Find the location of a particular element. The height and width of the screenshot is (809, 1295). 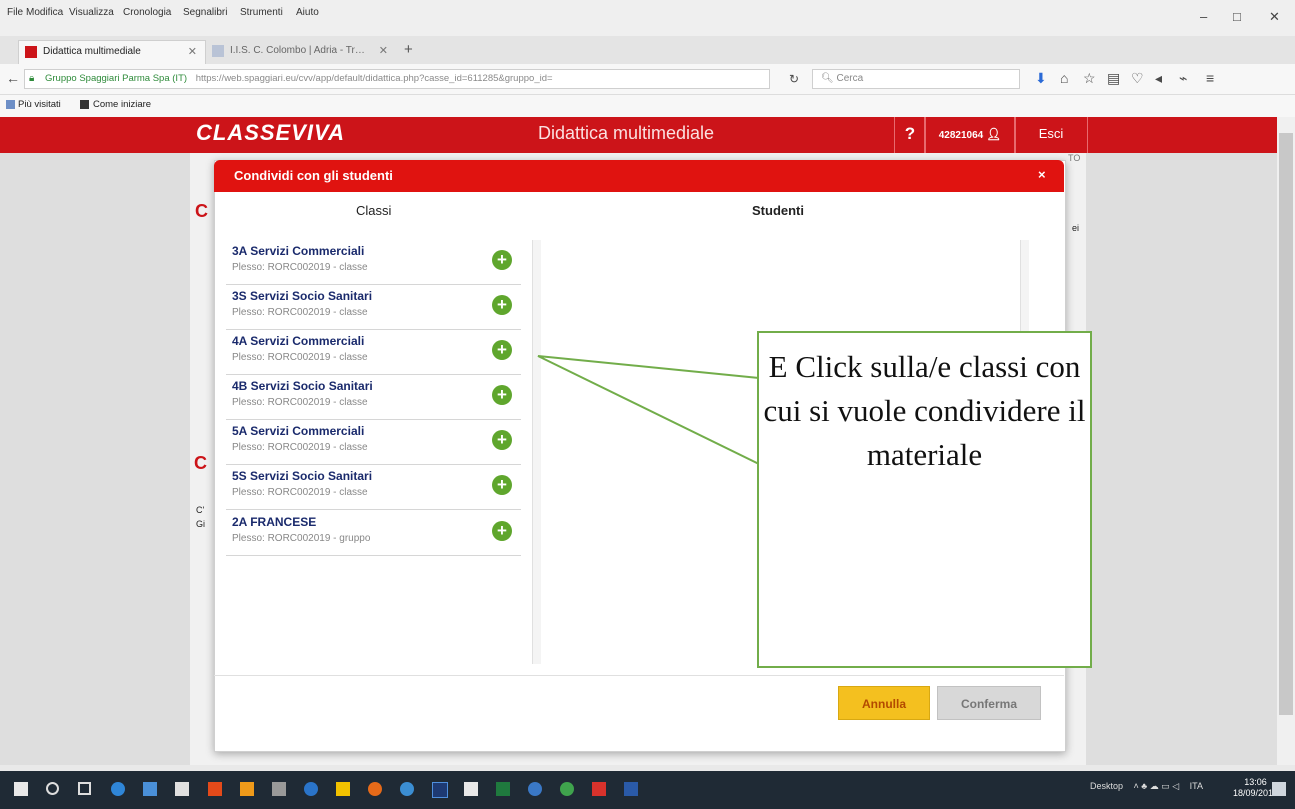

page-fragment: ei is located at coordinates (1076, 228).